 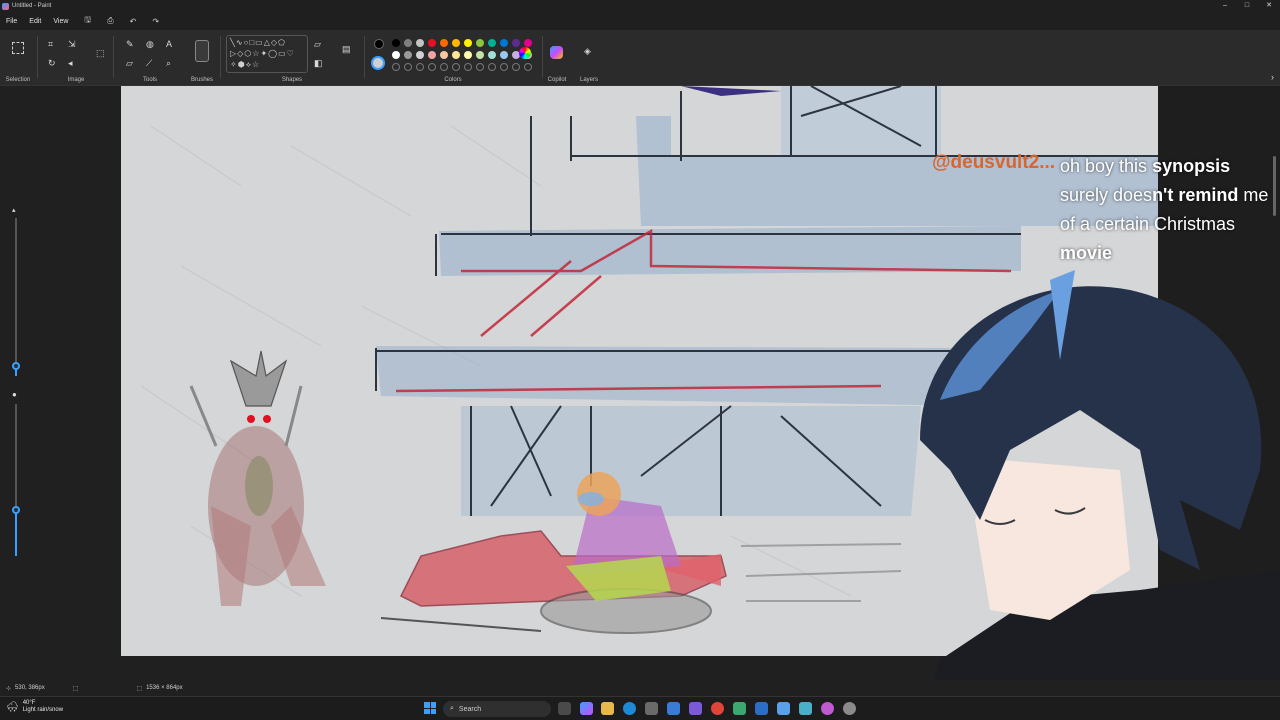 What do you see at coordinates (497, 709) in the screenshot?
I see `taskbar-search: ⌕ Search` at bounding box center [497, 709].